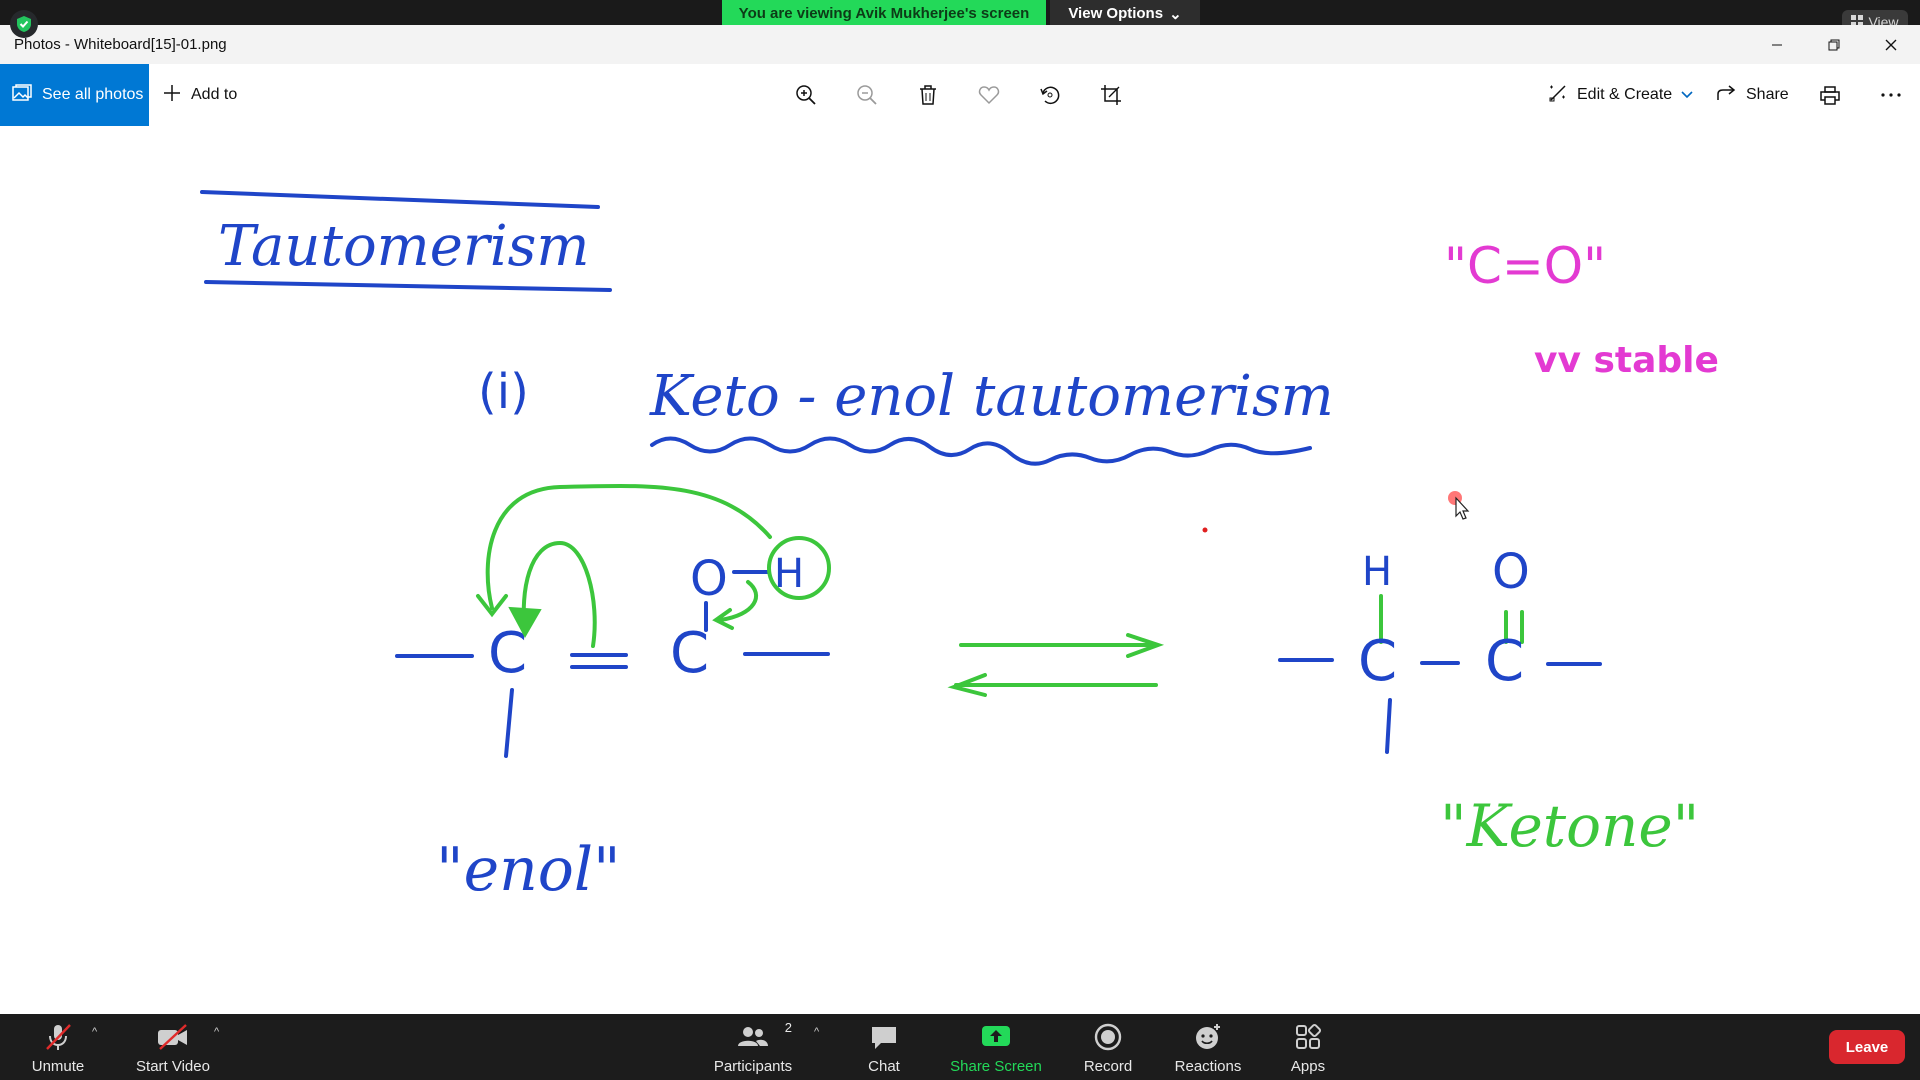 This screenshot has height=1080, width=1920. Describe the element at coordinates (1777, 45) in the screenshot. I see `minimize-button` at that location.